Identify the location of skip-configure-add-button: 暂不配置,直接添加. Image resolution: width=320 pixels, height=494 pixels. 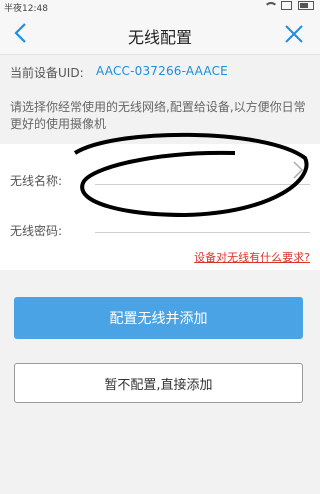
(158, 383).